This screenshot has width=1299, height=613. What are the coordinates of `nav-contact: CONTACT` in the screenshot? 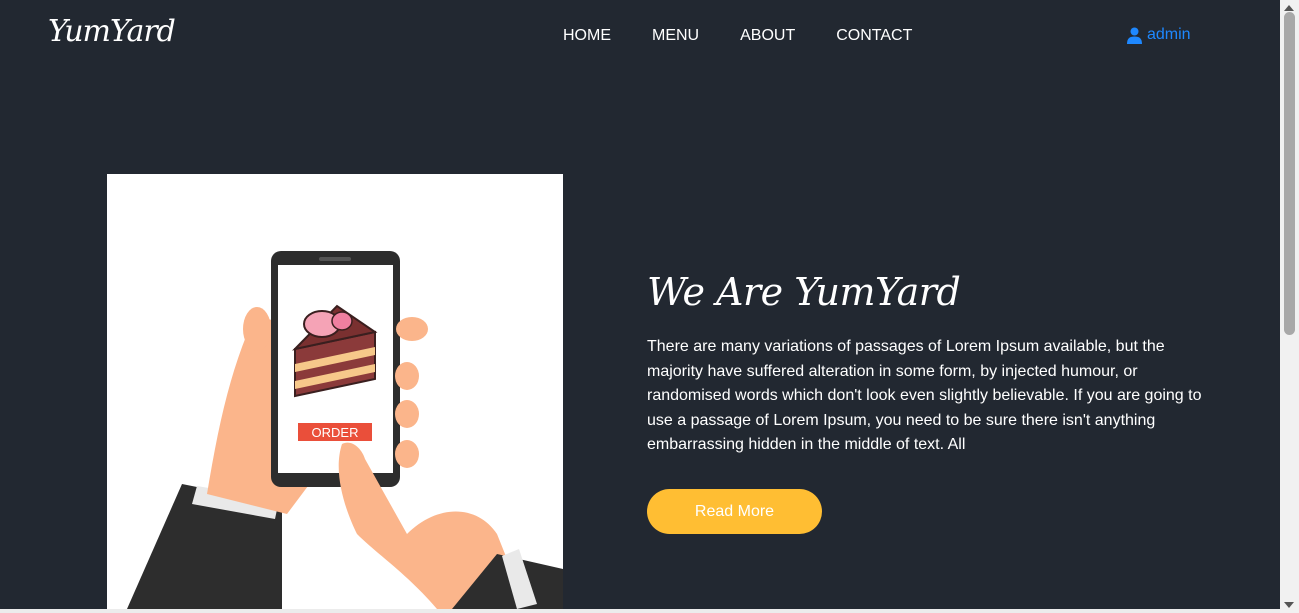 It's located at (874, 36).